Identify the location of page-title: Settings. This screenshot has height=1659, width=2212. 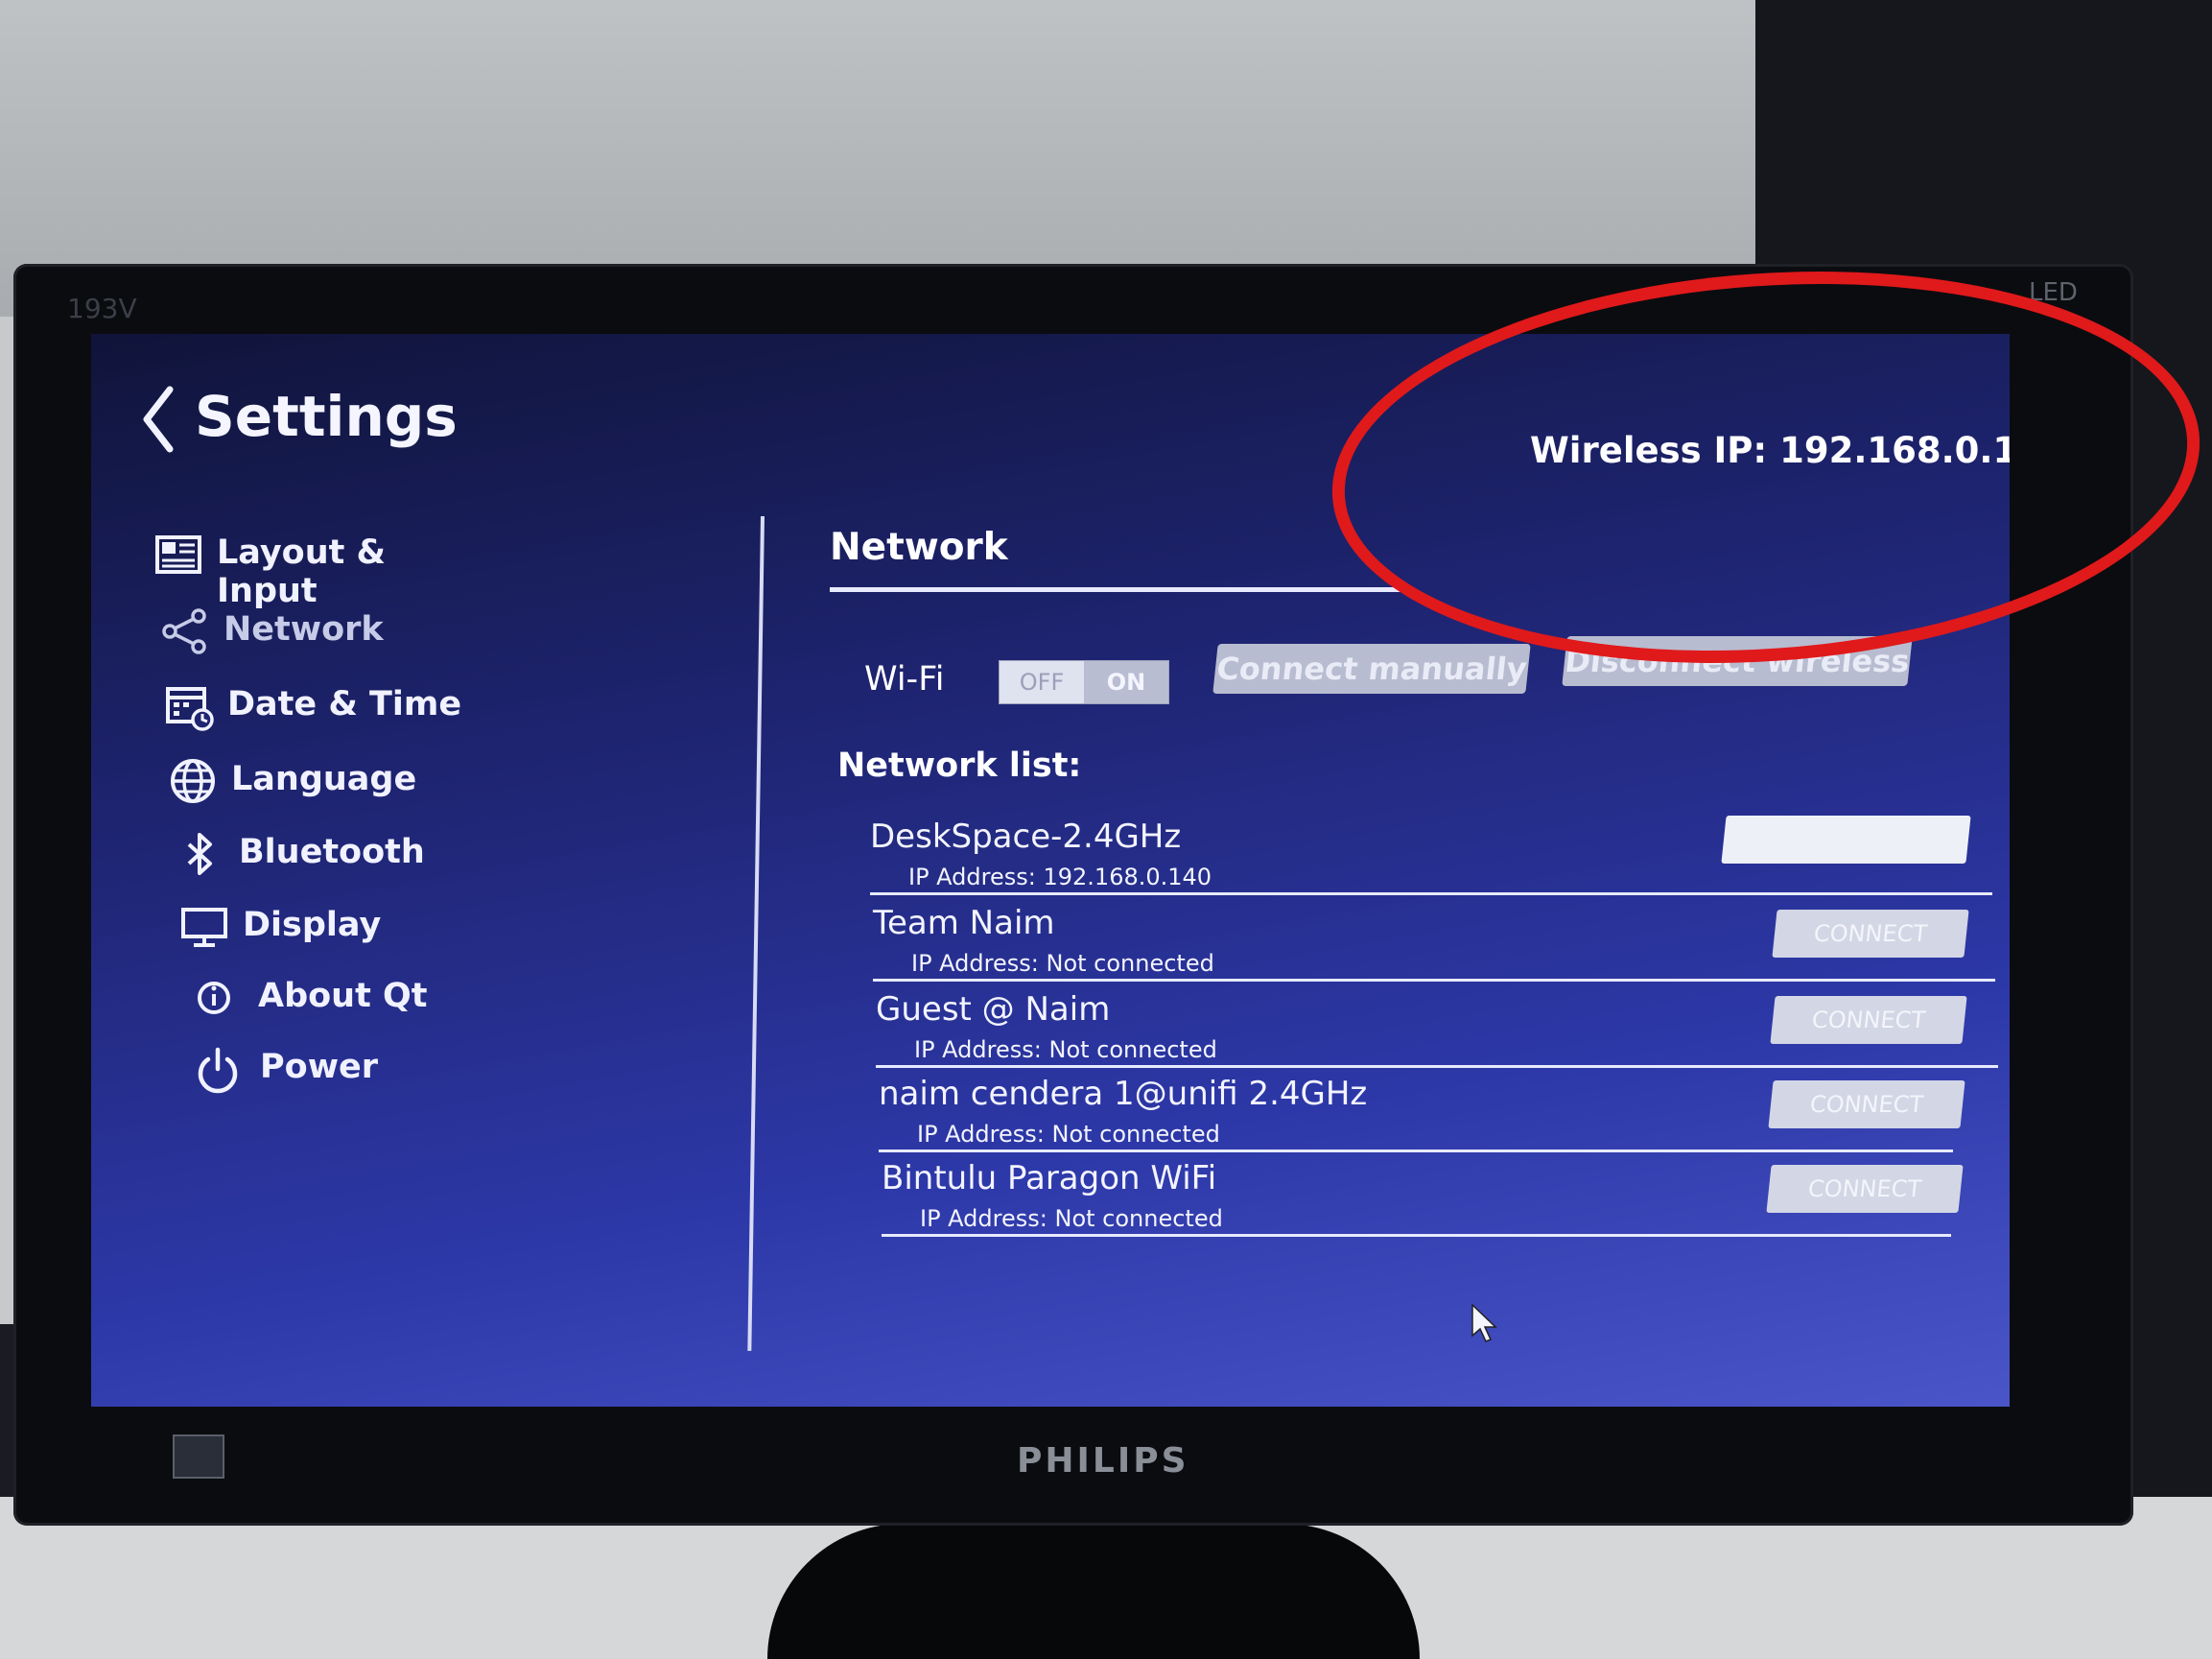
(326, 416).